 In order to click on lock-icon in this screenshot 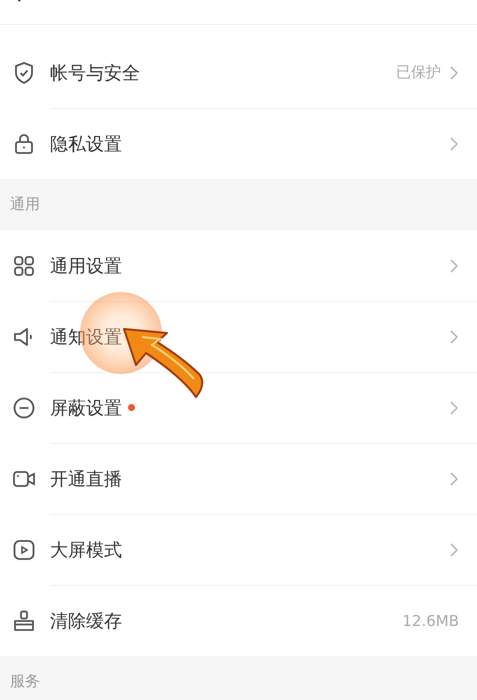, I will do `click(24, 144)`.